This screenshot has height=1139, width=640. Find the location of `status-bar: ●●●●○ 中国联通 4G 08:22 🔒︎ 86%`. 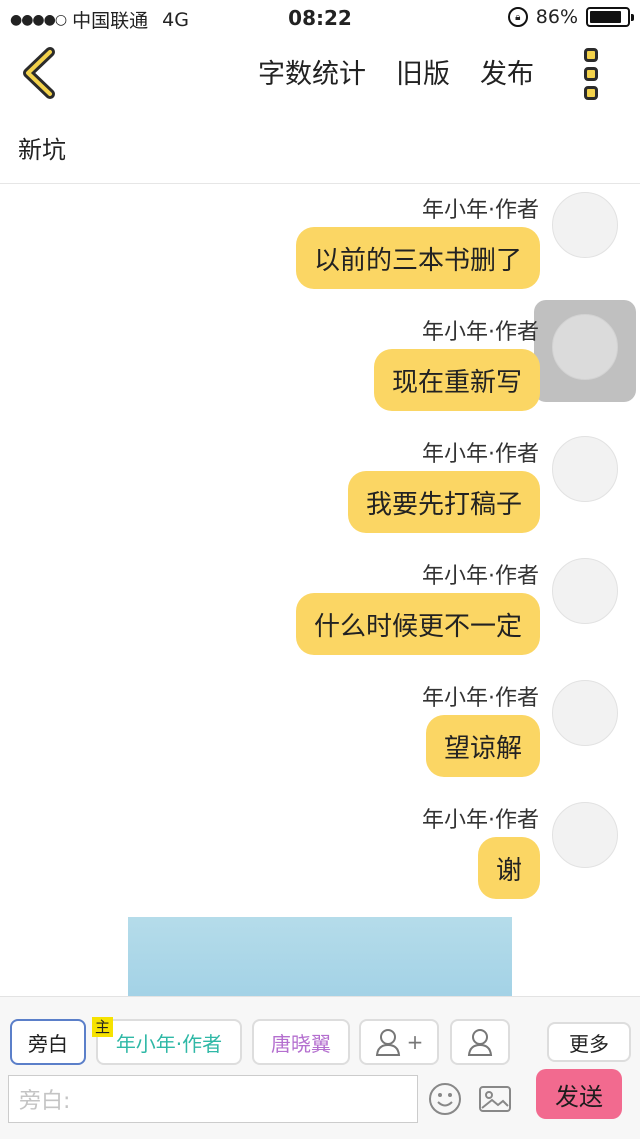

status-bar: ●●●●○ 中国联通 4G 08:22 🔒︎ 86% is located at coordinates (320, 18).